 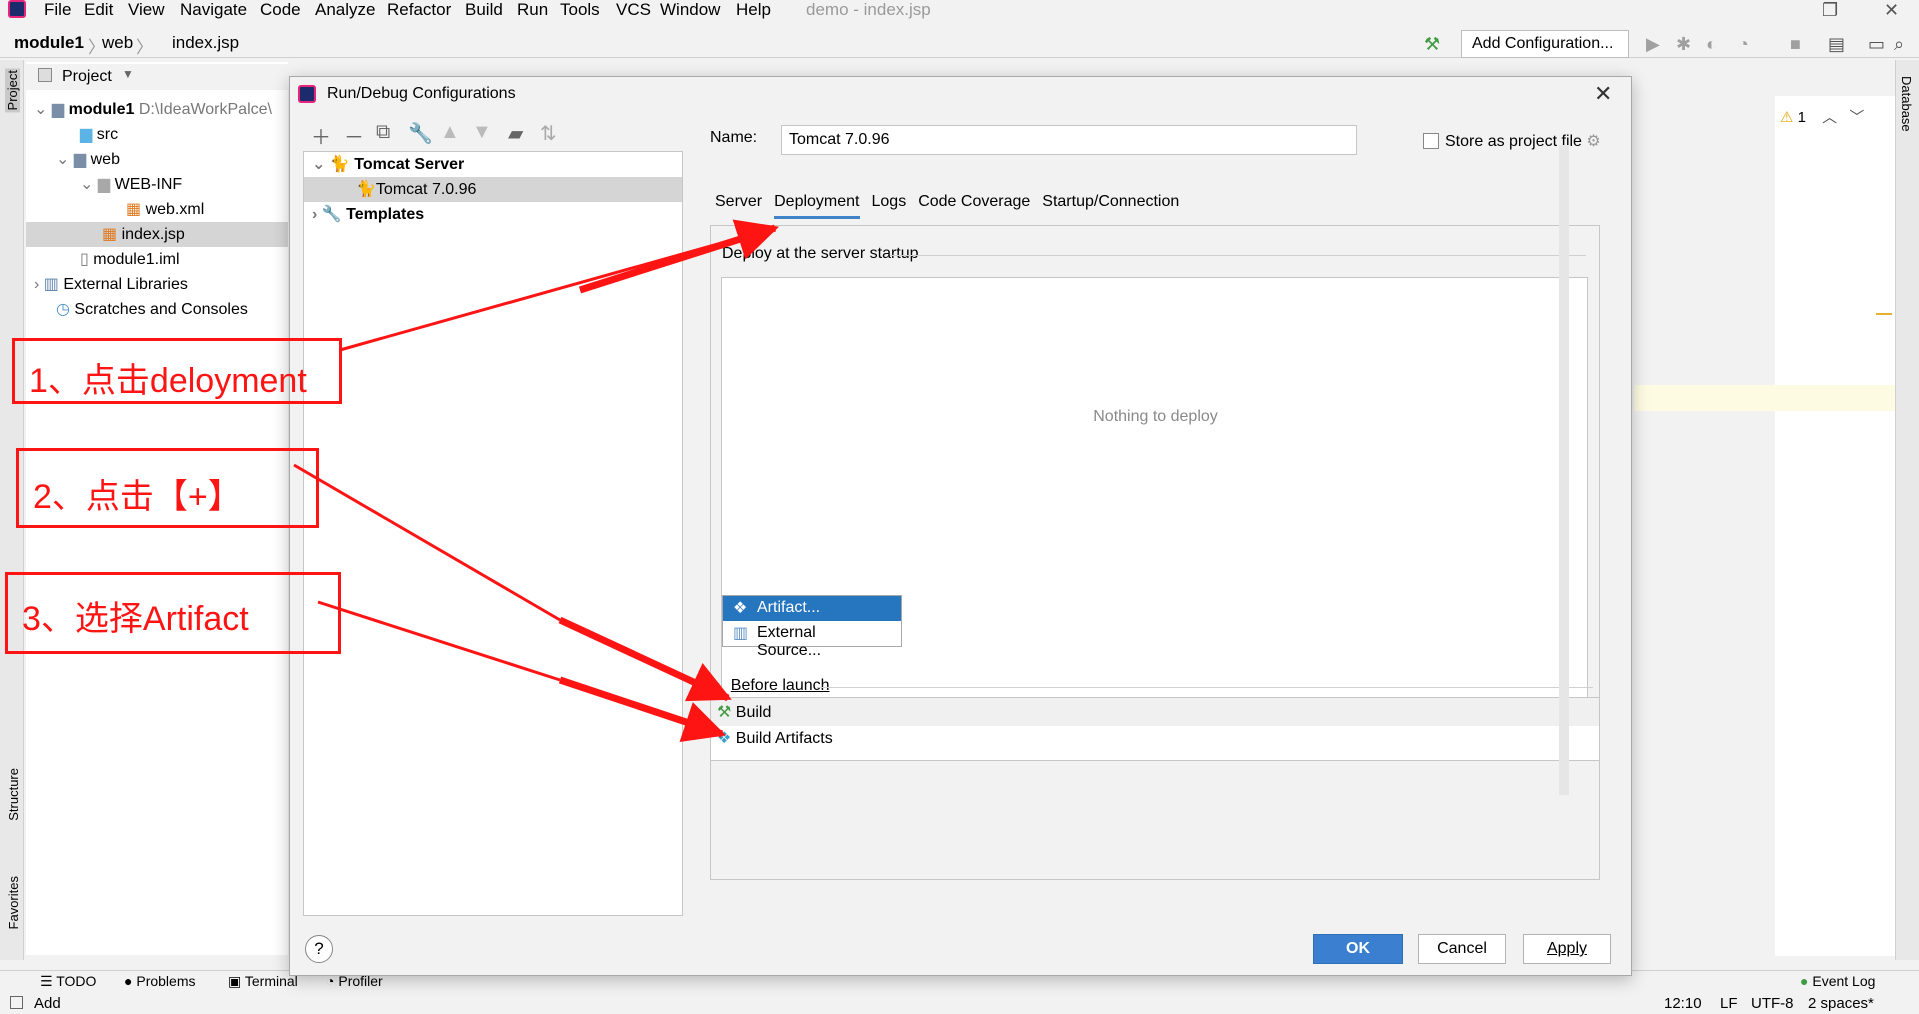 I want to click on arrow-to-artifact, so click(x=439, y=641).